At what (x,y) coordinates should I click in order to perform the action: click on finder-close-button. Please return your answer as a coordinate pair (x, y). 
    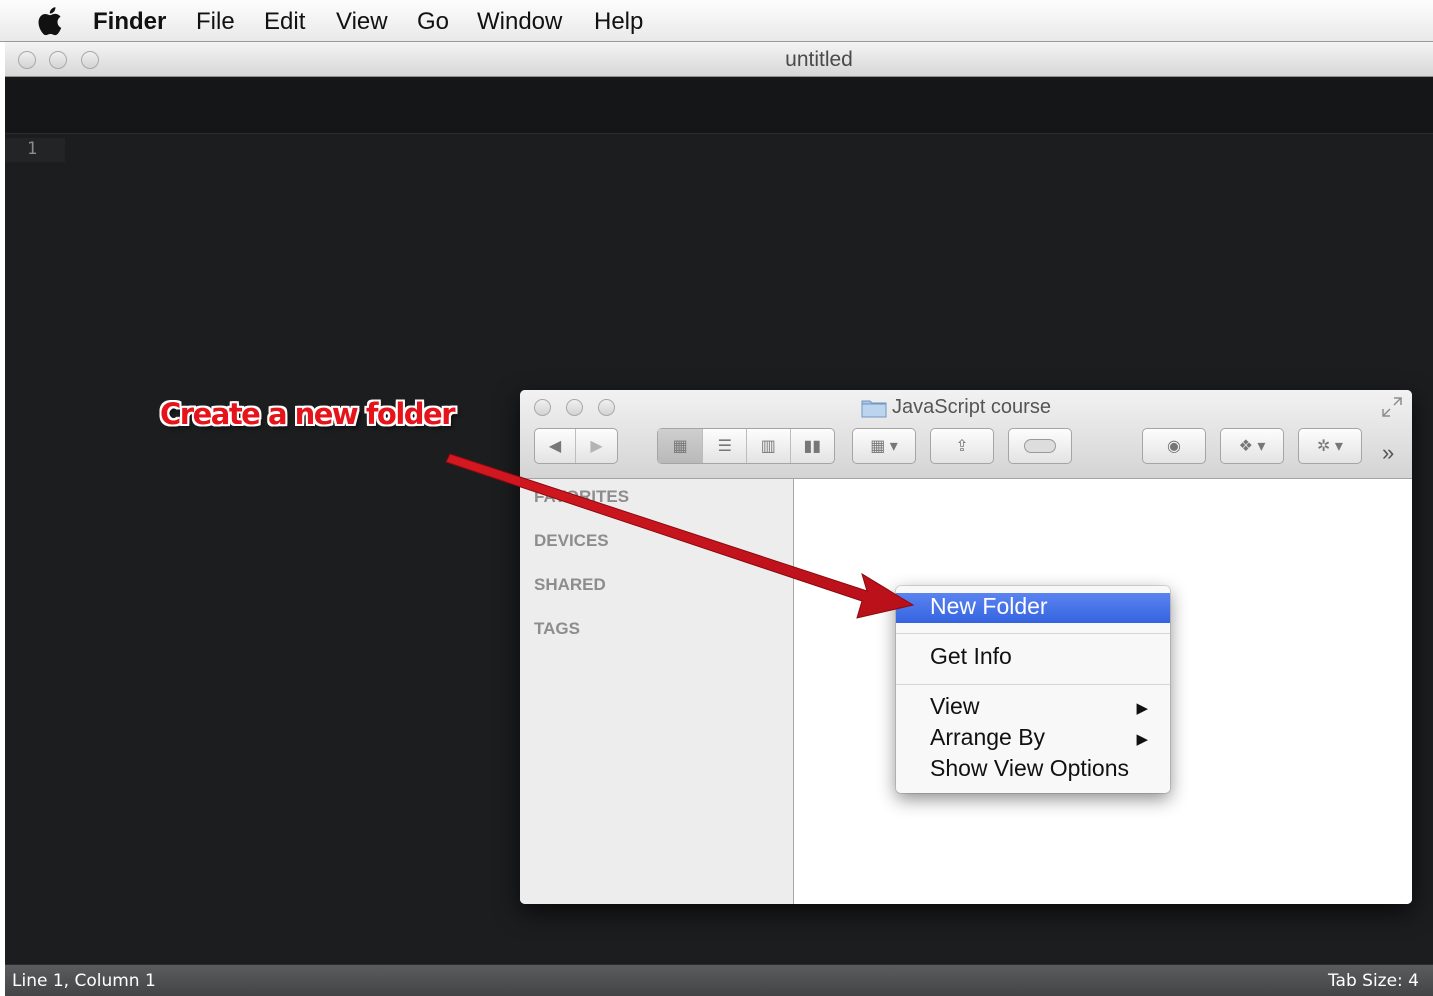
    Looking at the image, I should click on (542, 407).